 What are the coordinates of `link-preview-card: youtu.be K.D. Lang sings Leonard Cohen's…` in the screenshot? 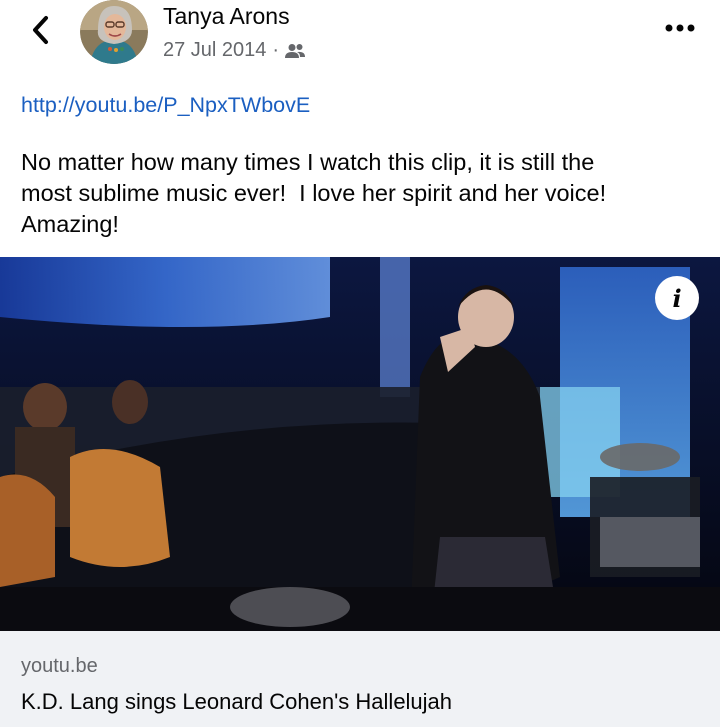 It's located at (360, 679).